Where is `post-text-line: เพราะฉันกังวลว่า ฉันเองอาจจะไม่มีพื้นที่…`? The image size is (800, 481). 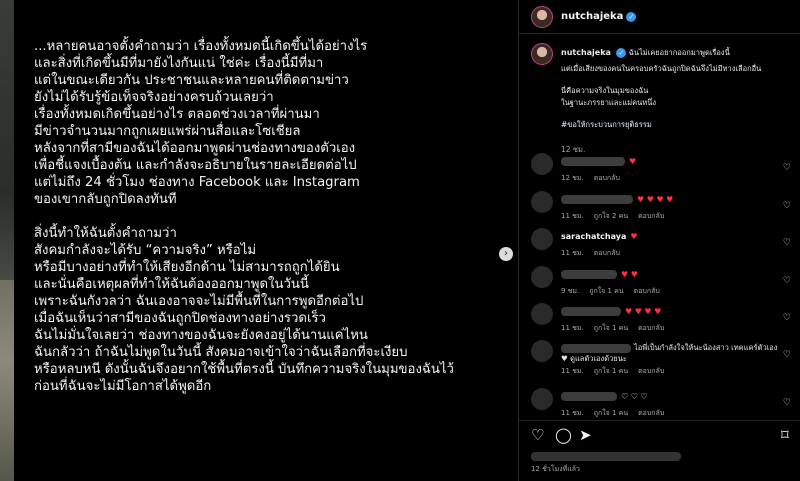 post-text-line: เพราะฉันกังวลว่า ฉันเองอาจจะไม่มีพื้นที่… is located at coordinates (199, 301).